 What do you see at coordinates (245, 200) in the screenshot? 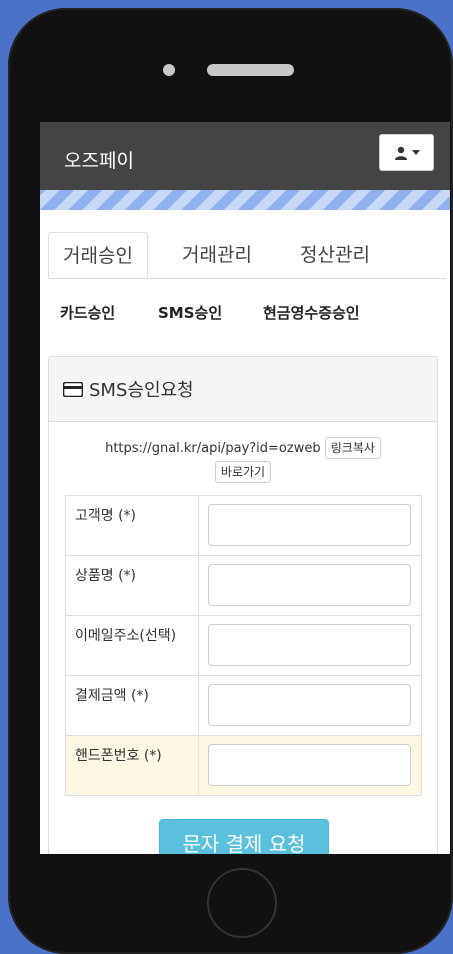
I see `decorative-stripe` at bounding box center [245, 200].